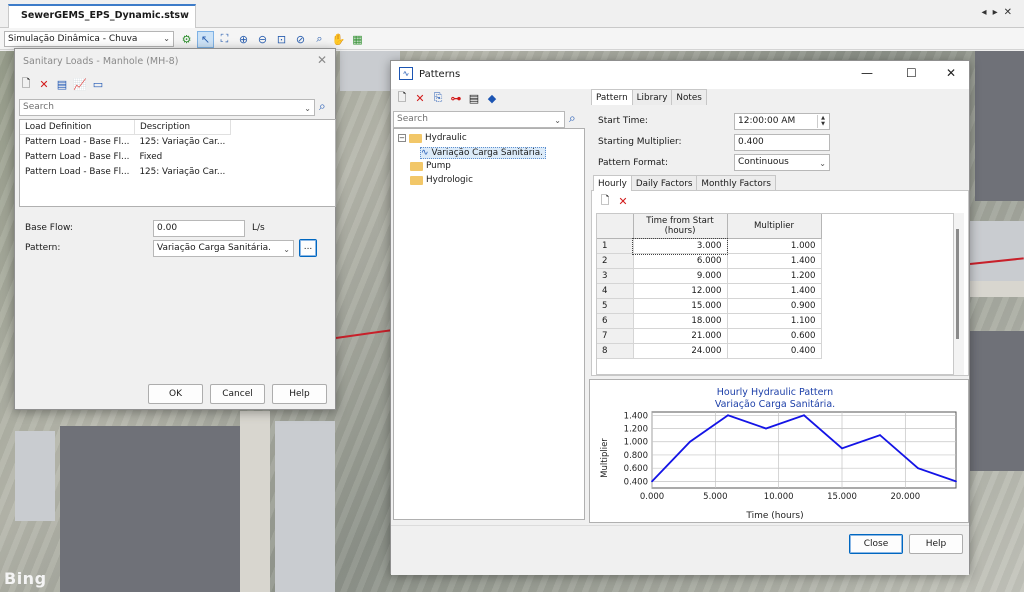 The width and height of the screenshot is (1024, 592). Describe the element at coordinates (774, 336) in the screenshot. I see `multiplier-cell: 0.600` at that location.